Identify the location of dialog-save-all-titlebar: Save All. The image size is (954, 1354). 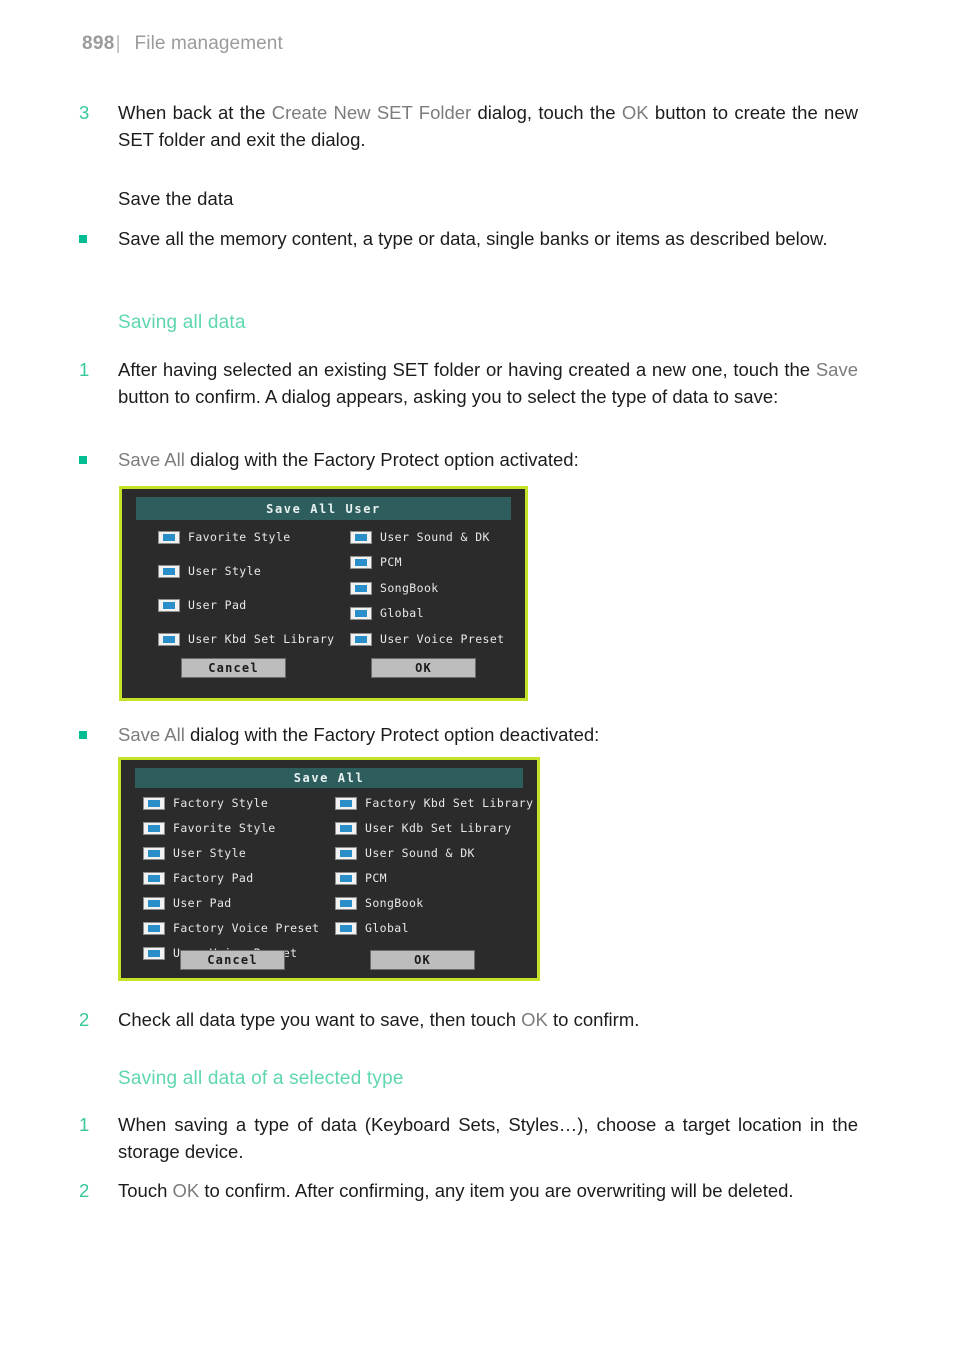
(329, 778).